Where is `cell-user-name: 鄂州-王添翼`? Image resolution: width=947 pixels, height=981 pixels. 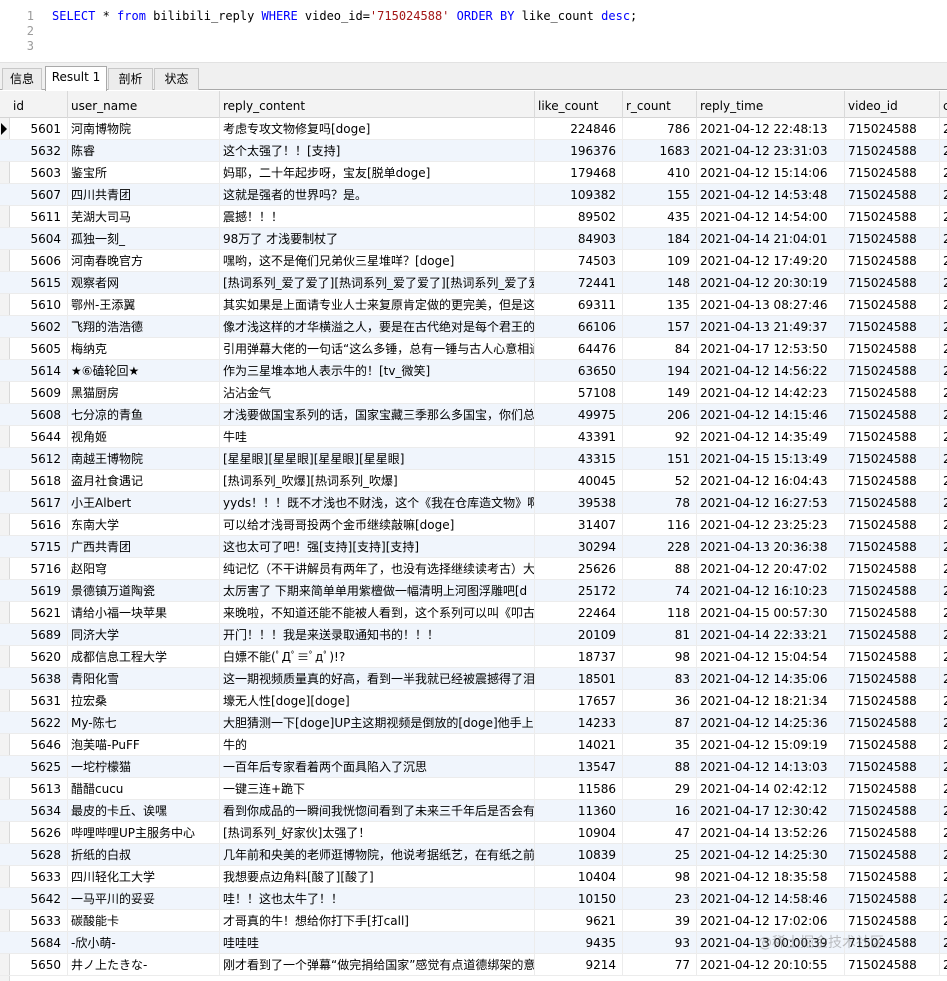
cell-user-name: 鄂州-王添翼 is located at coordinates (144, 305).